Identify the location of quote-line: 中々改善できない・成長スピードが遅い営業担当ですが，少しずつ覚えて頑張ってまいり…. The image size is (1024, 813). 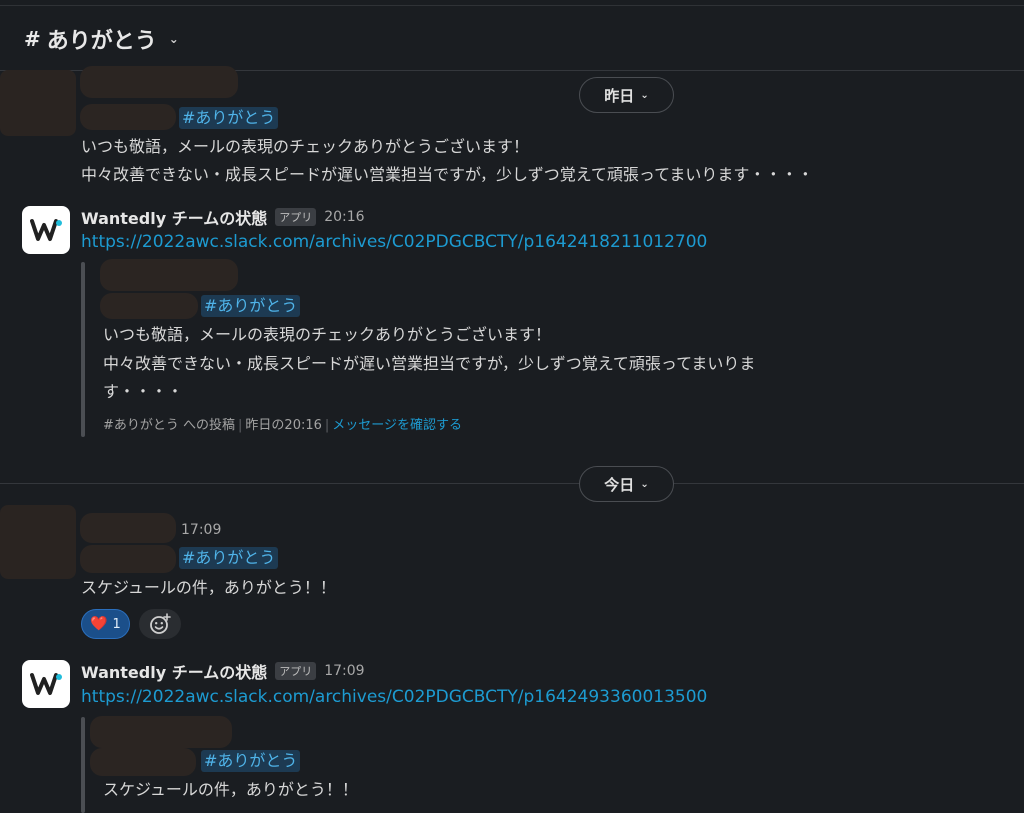
(429, 363).